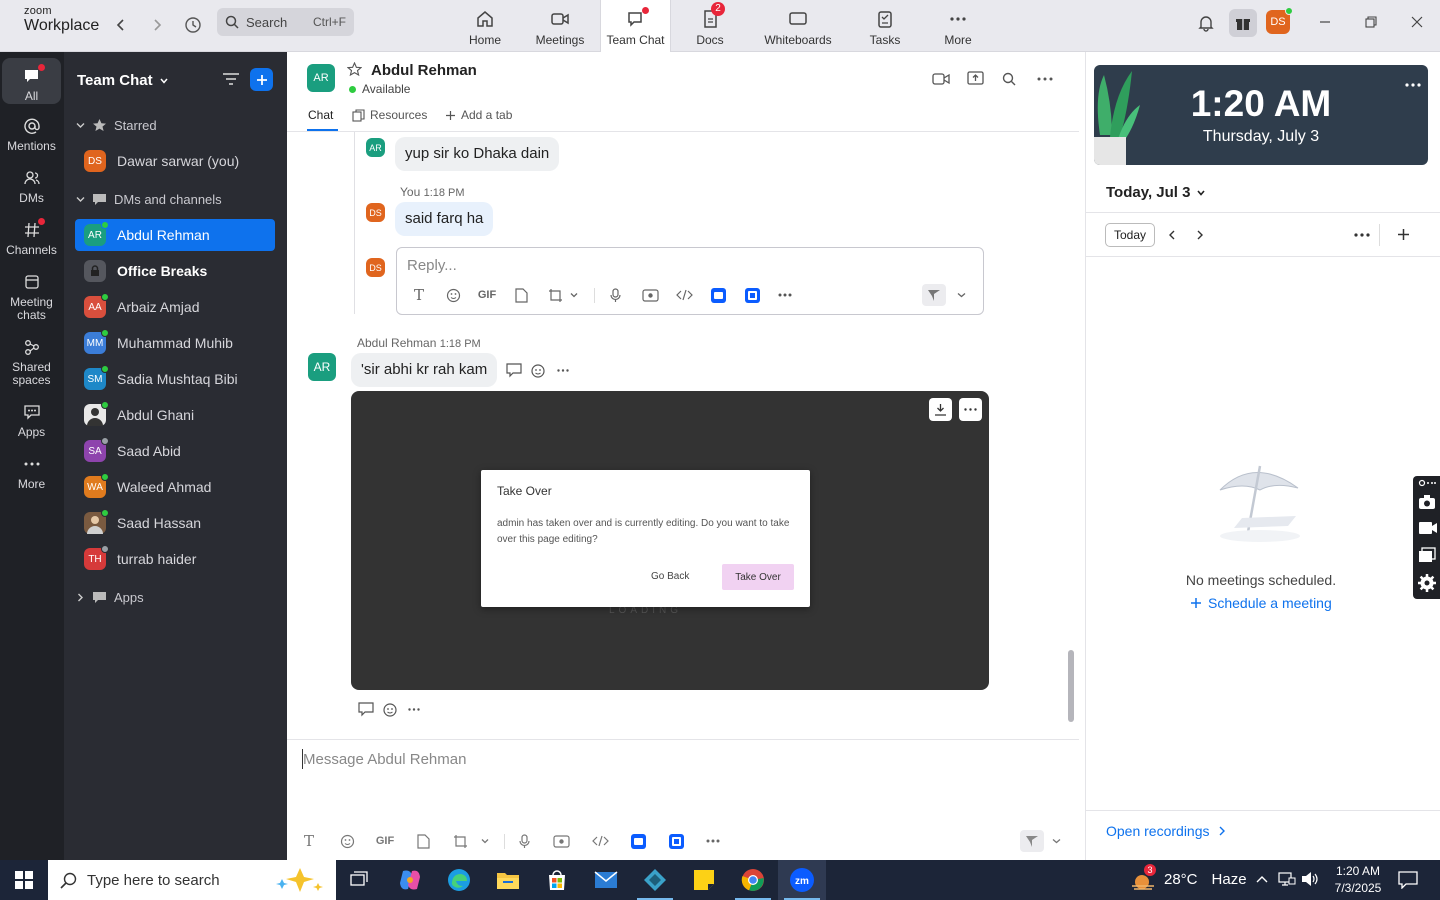 Image resolution: width=1440 pixels, height=900 pixels. I want to click on tab-whiteboards: Whiteboards, so click(798, 26).